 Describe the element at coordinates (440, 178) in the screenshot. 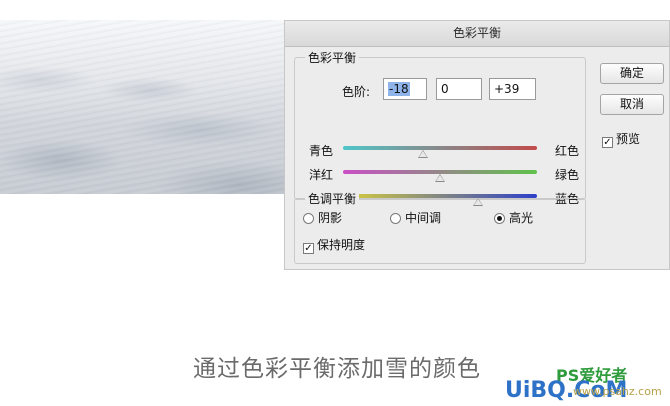

I see `magenta-green-thumb` at that location.